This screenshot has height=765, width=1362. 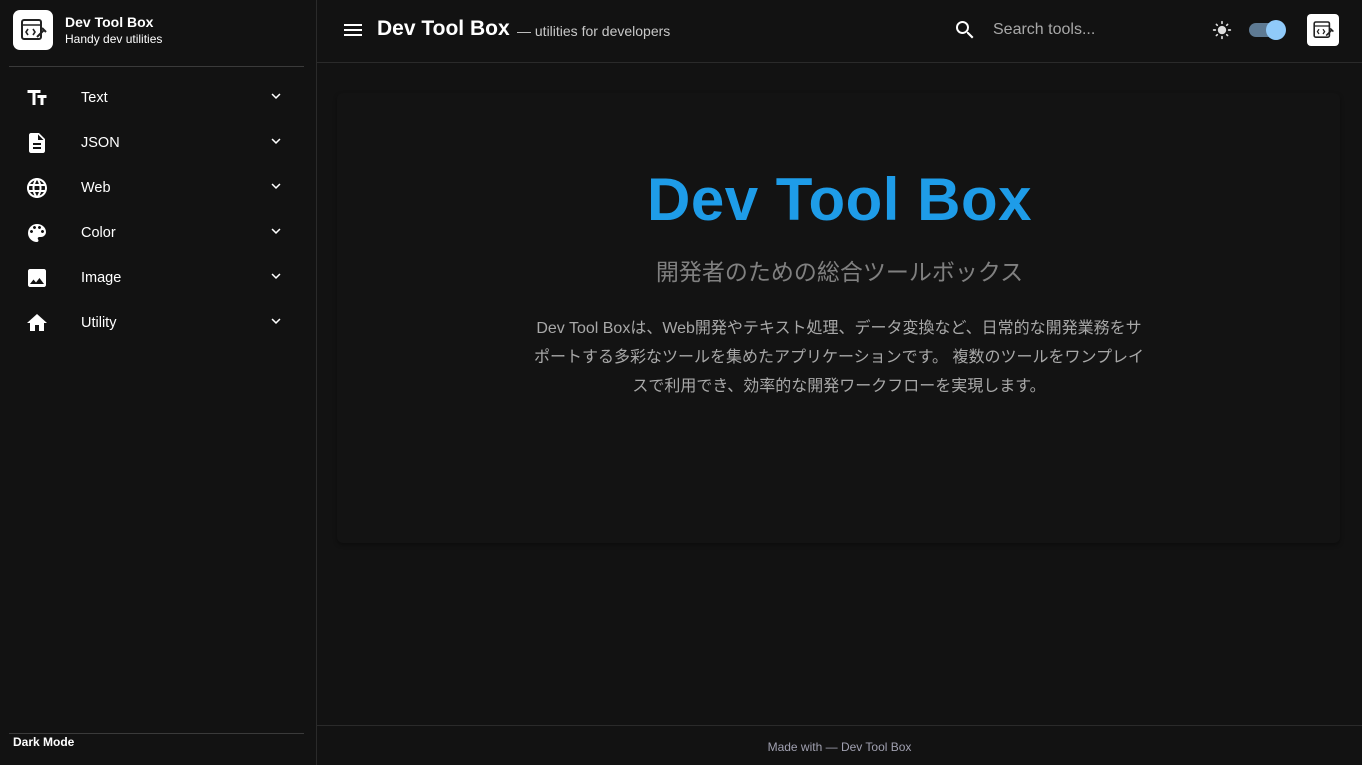 What do you see at coordinates (100, 142) in the screenshot?
I see `sidebar-item-label: JSON` at bounding box center [100, 142].